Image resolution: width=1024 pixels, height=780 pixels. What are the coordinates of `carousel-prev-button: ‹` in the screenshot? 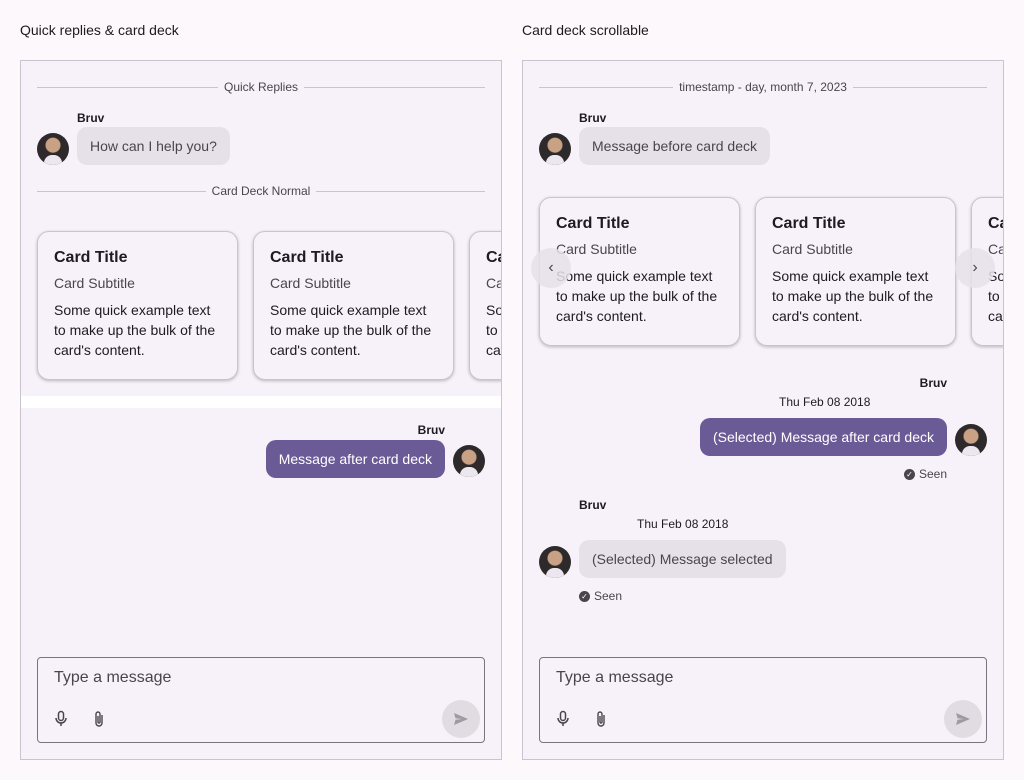 It's located at (551, 268).